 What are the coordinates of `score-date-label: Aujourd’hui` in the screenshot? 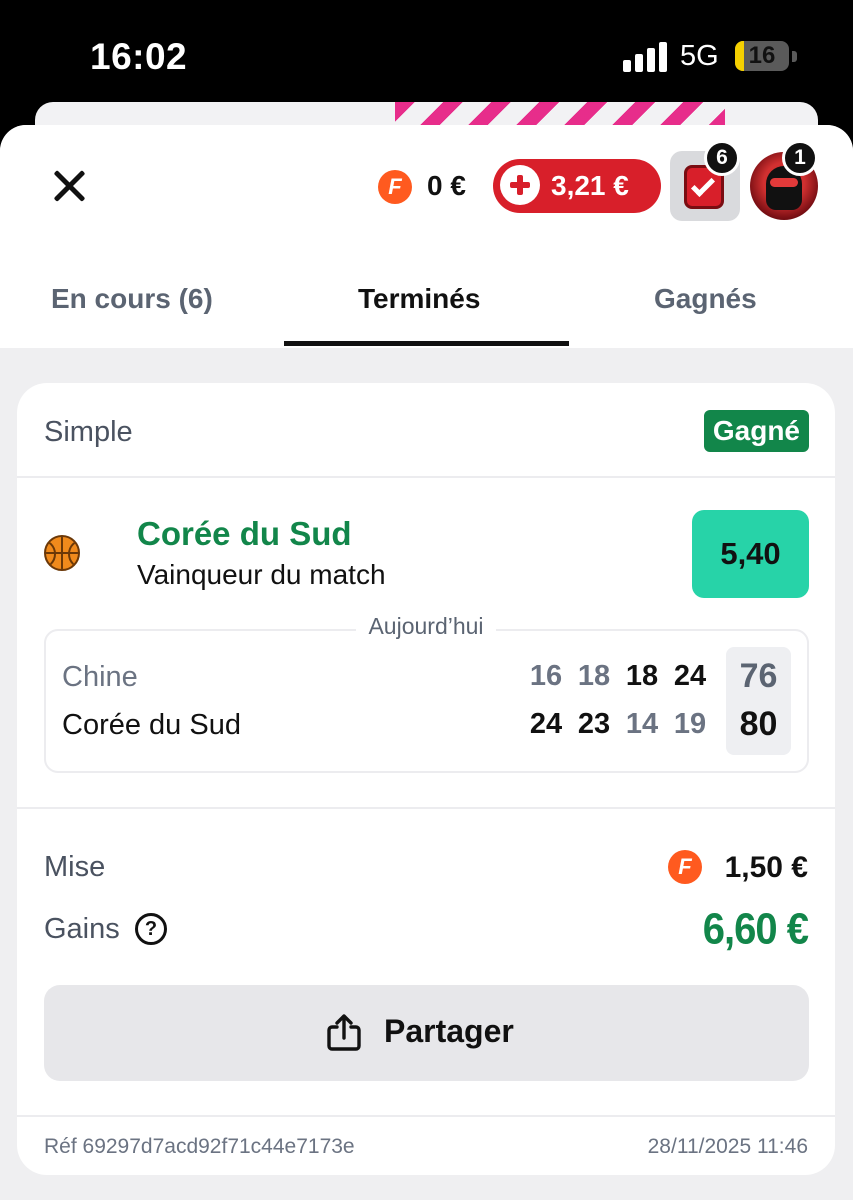 It's located at (426, 626).